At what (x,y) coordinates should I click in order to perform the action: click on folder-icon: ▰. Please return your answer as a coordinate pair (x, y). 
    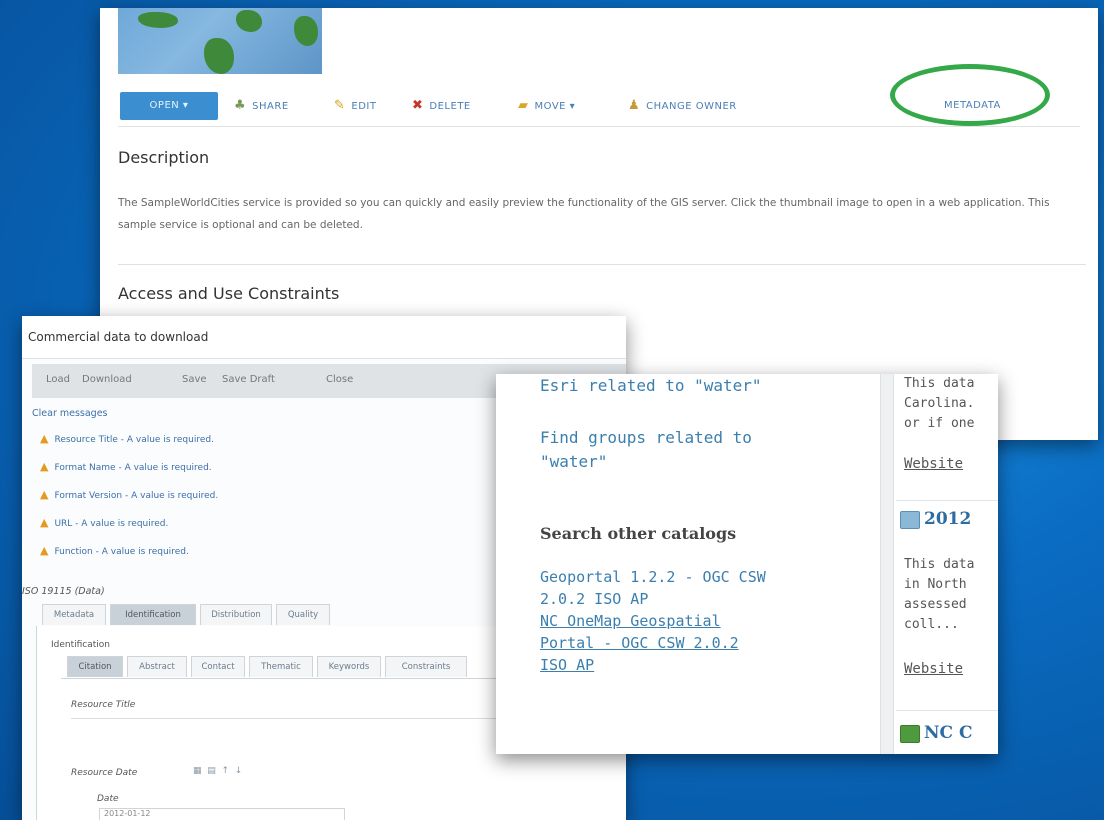
    Looking at the image, I should click on (523, 105).